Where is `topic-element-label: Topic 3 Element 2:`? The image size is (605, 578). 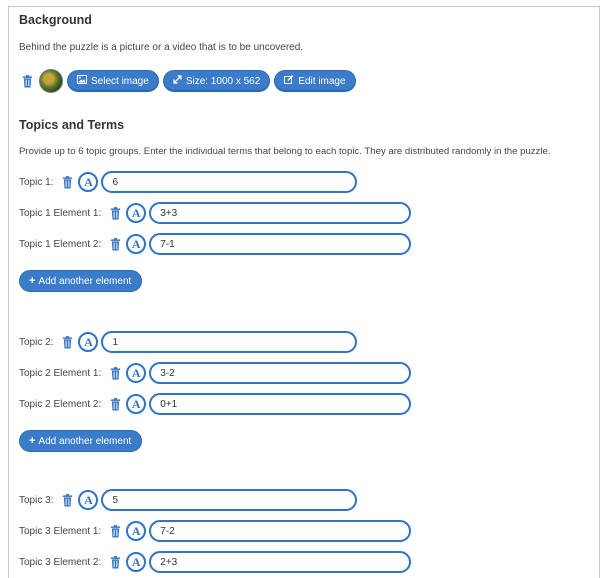 topic-element-label: Topic 3 Element 2: is located at coordinates (60, 562).